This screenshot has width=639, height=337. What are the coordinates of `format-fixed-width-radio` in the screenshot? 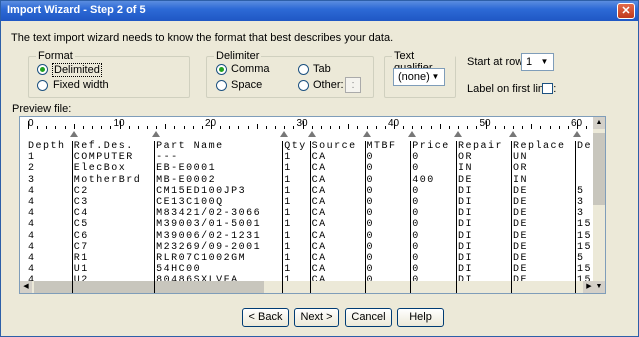 It's located at (42, 85).